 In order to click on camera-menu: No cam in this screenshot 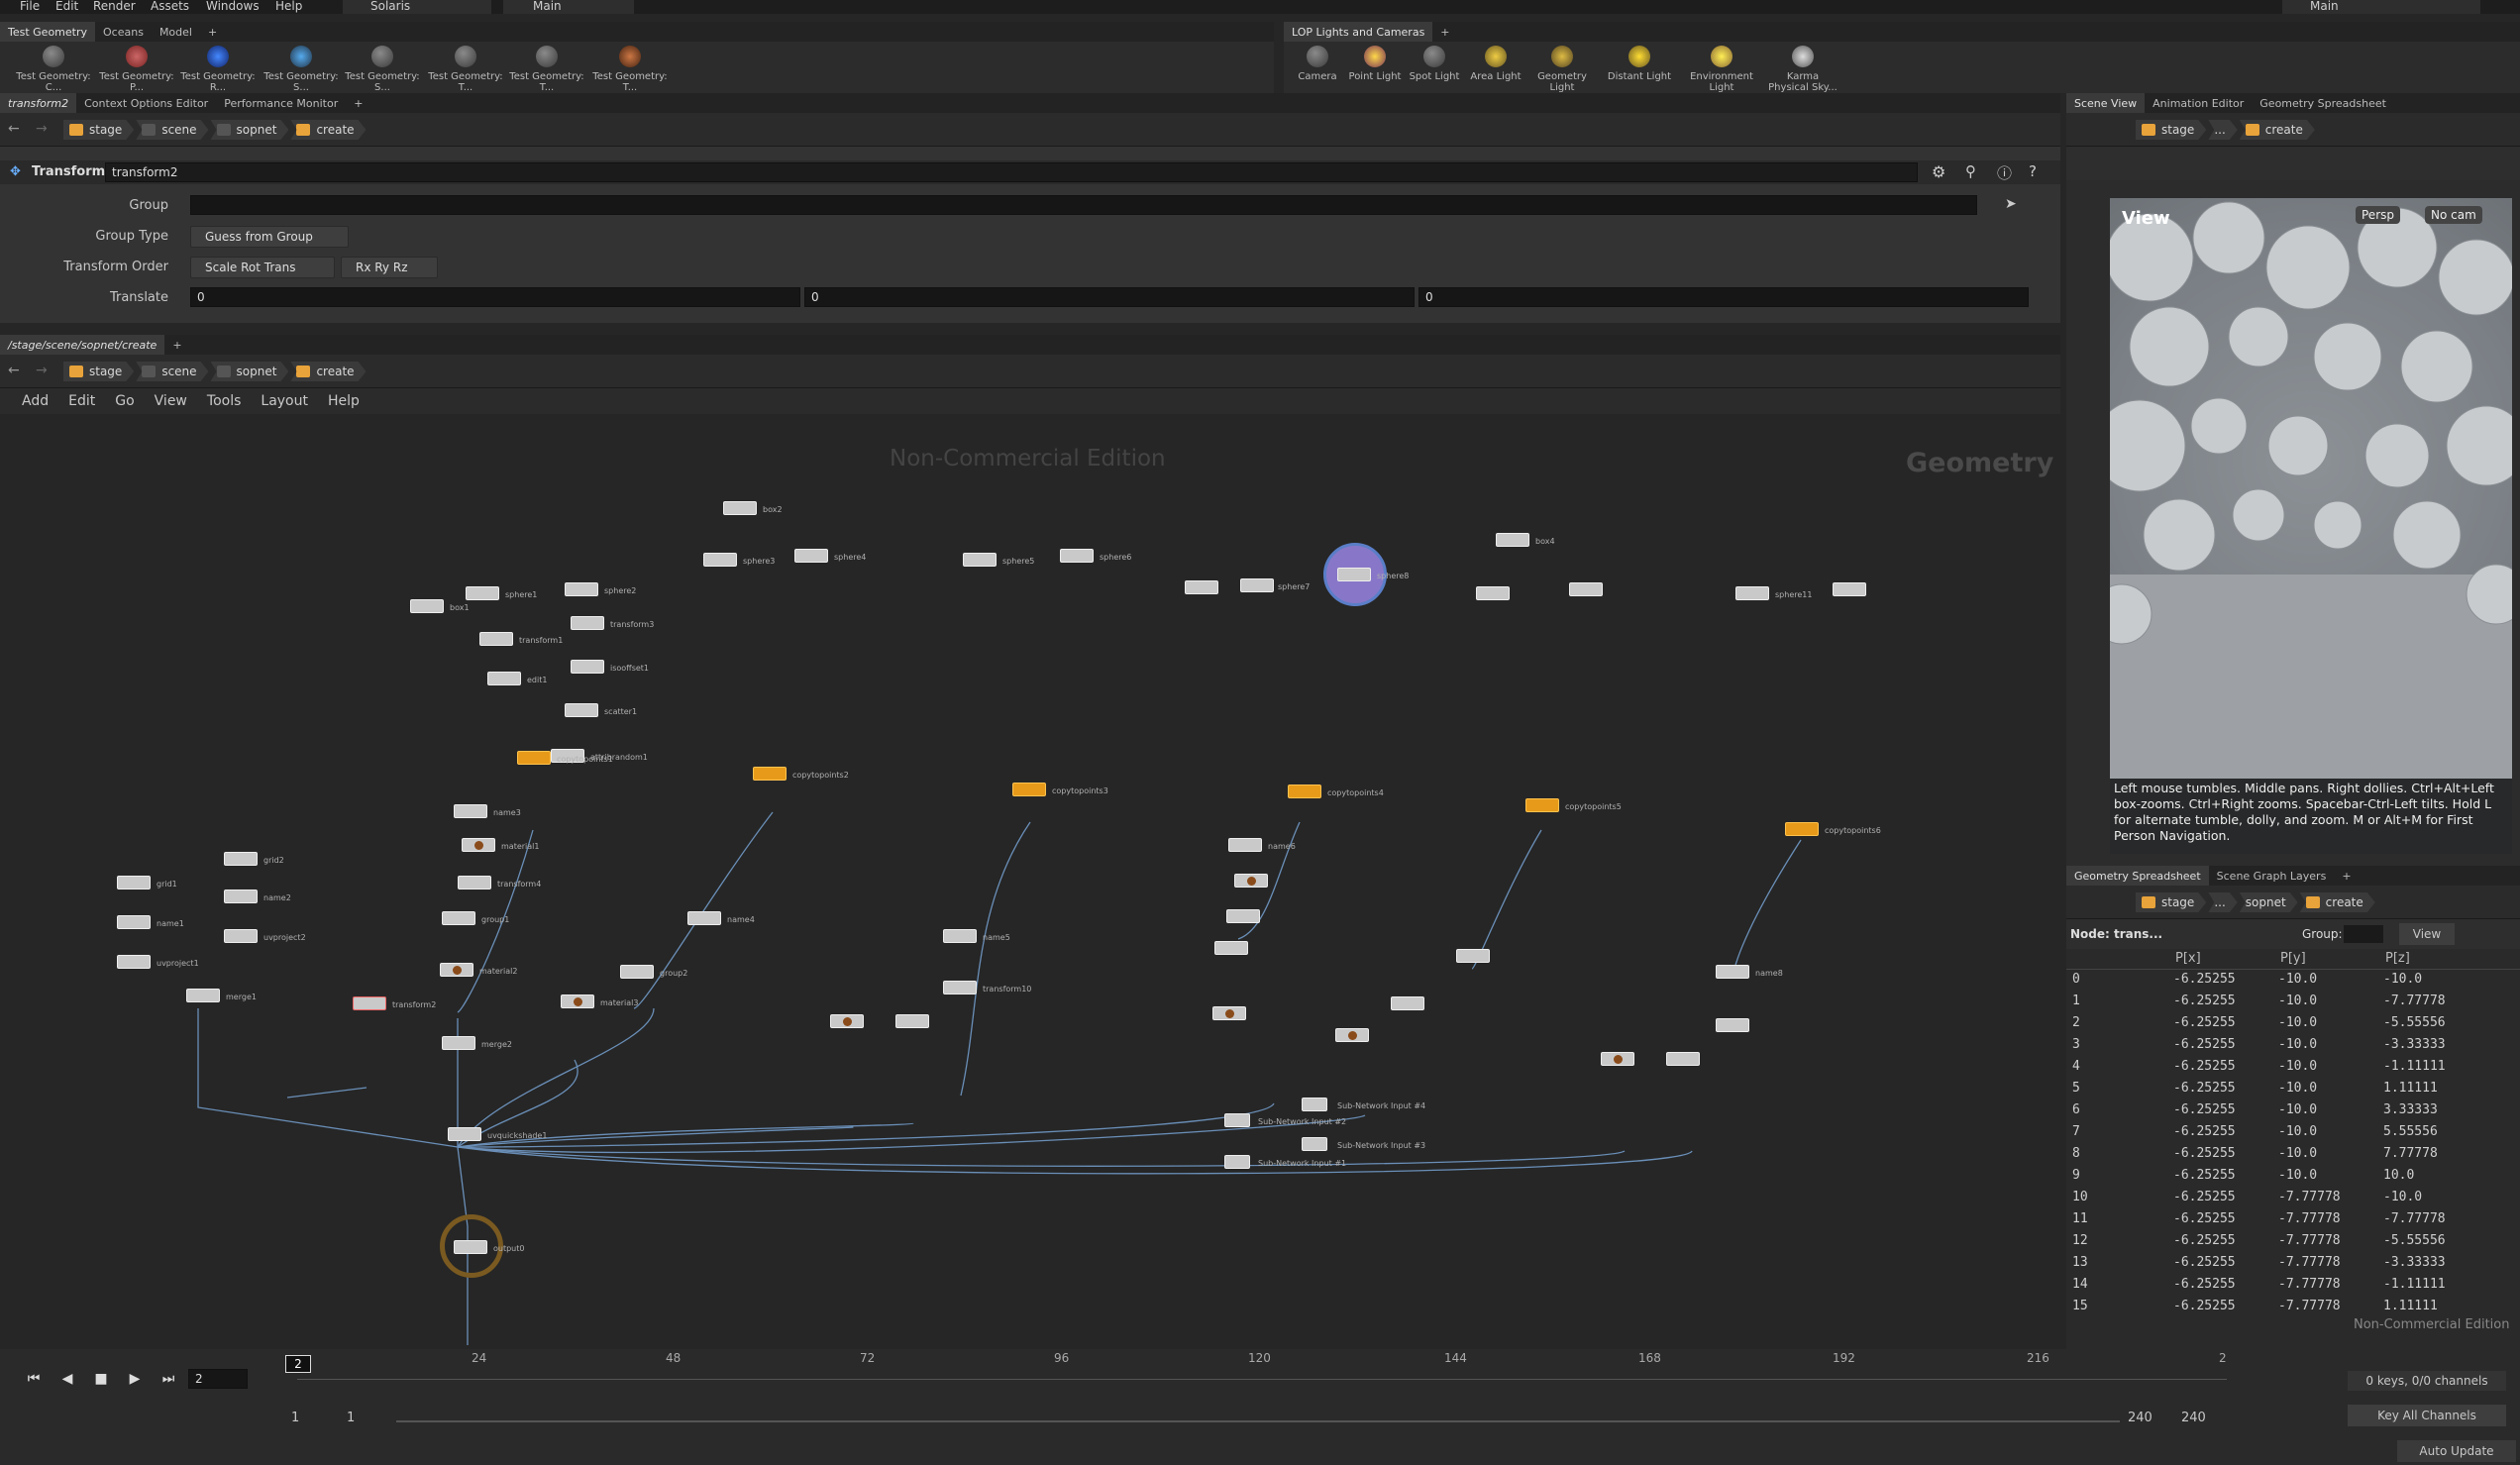, I will do `click(2453, 215)`.